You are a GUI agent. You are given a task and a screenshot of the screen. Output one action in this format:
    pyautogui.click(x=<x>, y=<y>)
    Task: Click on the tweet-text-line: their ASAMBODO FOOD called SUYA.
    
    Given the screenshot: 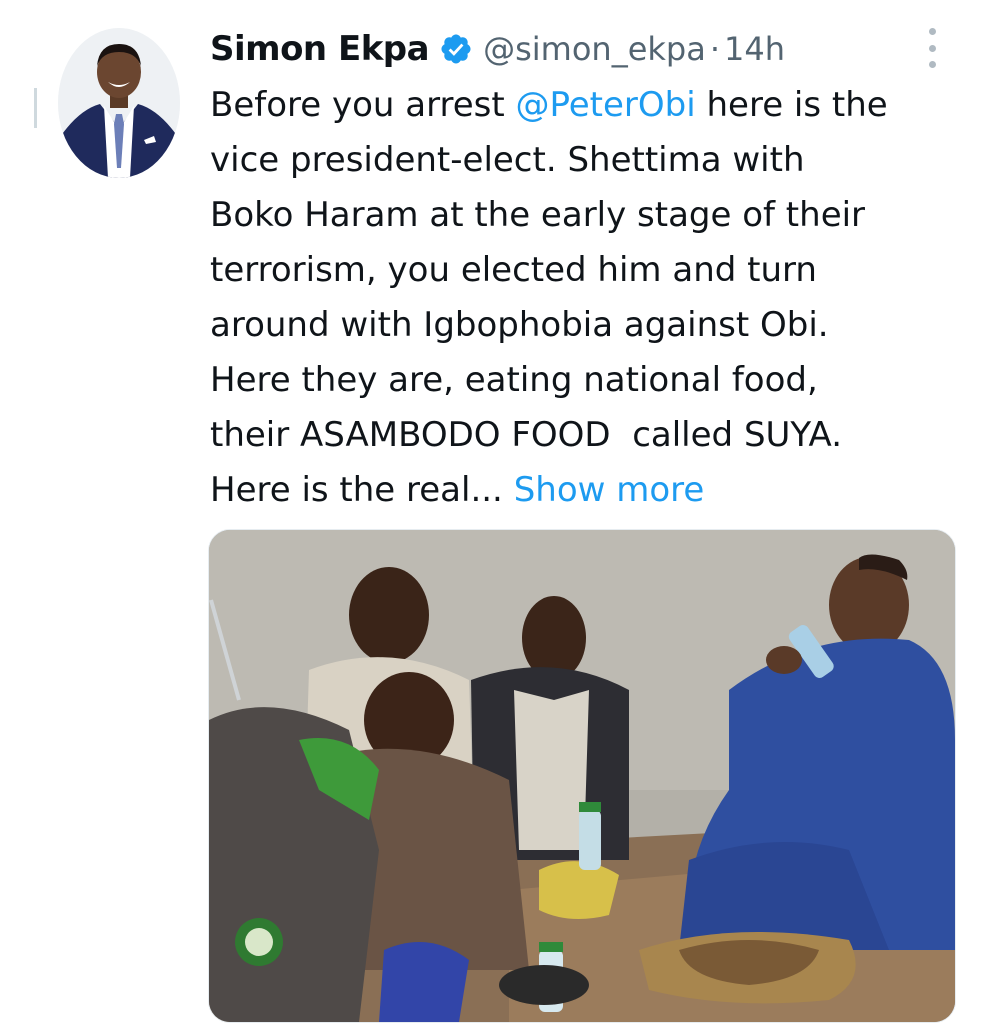 What is the action you would take?
    pyautogui.click(x=526, y=435)
    